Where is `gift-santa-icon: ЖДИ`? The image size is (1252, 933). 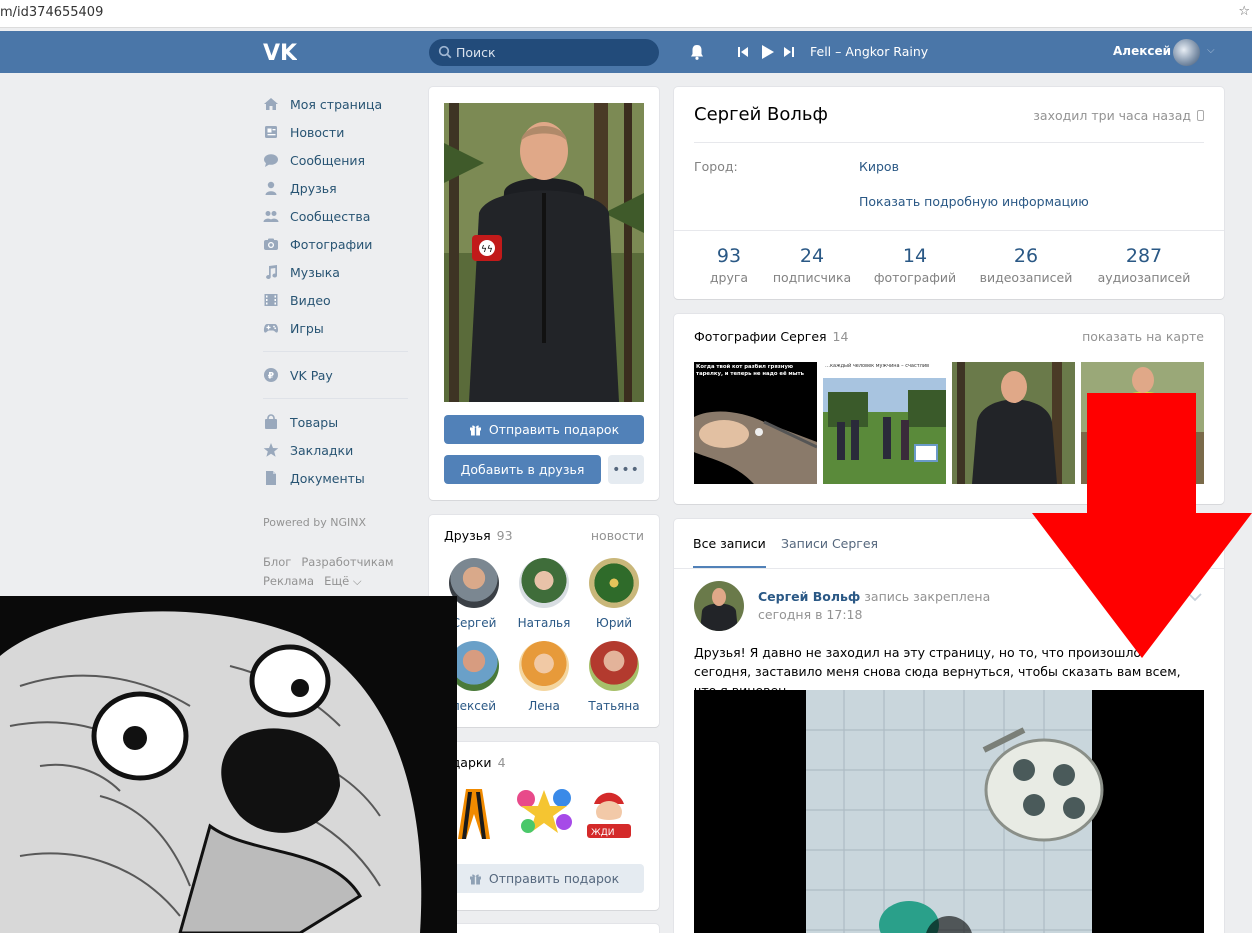
gift-santa-icon: ЖДИ is located at coordinates (609, 814).